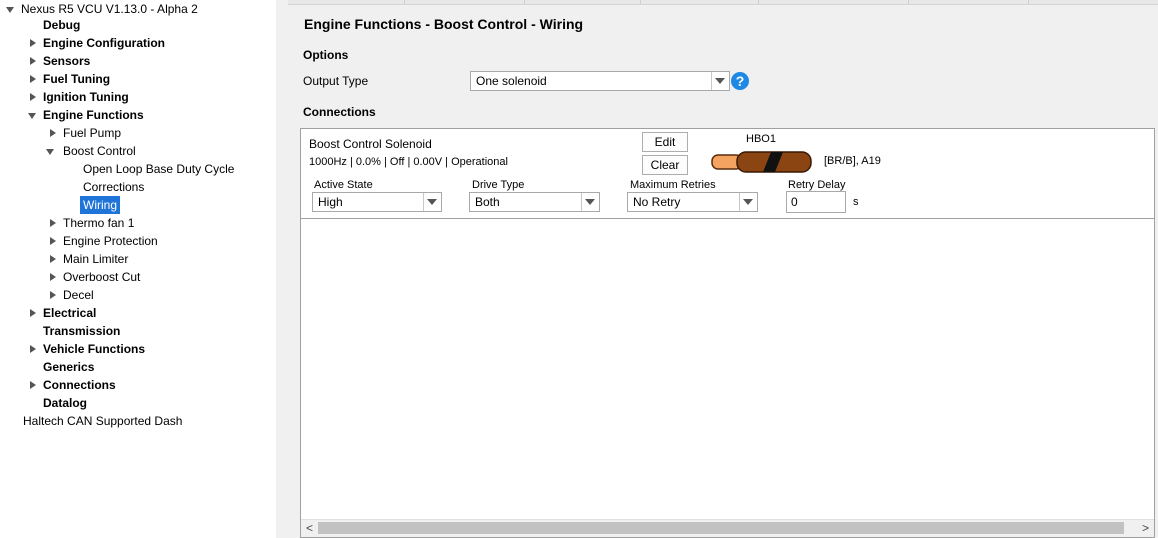  What do you see at coordinates (761, 139) in the screenshot?
I see `pin-name: HBO1` at bounding box center [761, 139].